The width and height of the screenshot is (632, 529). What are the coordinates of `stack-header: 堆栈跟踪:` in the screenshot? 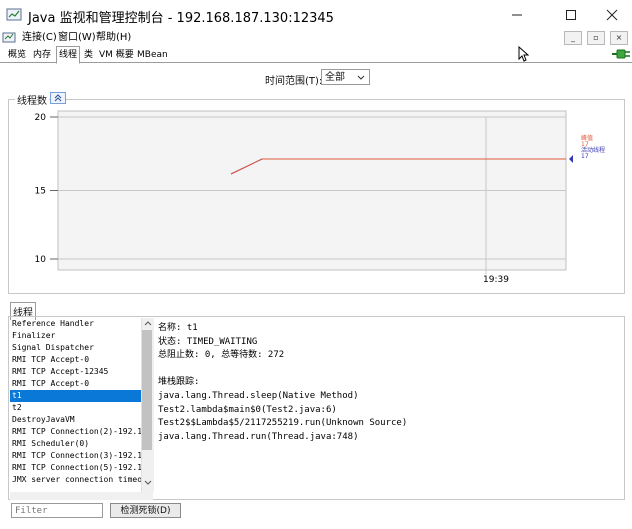 It's located at (179, 382).